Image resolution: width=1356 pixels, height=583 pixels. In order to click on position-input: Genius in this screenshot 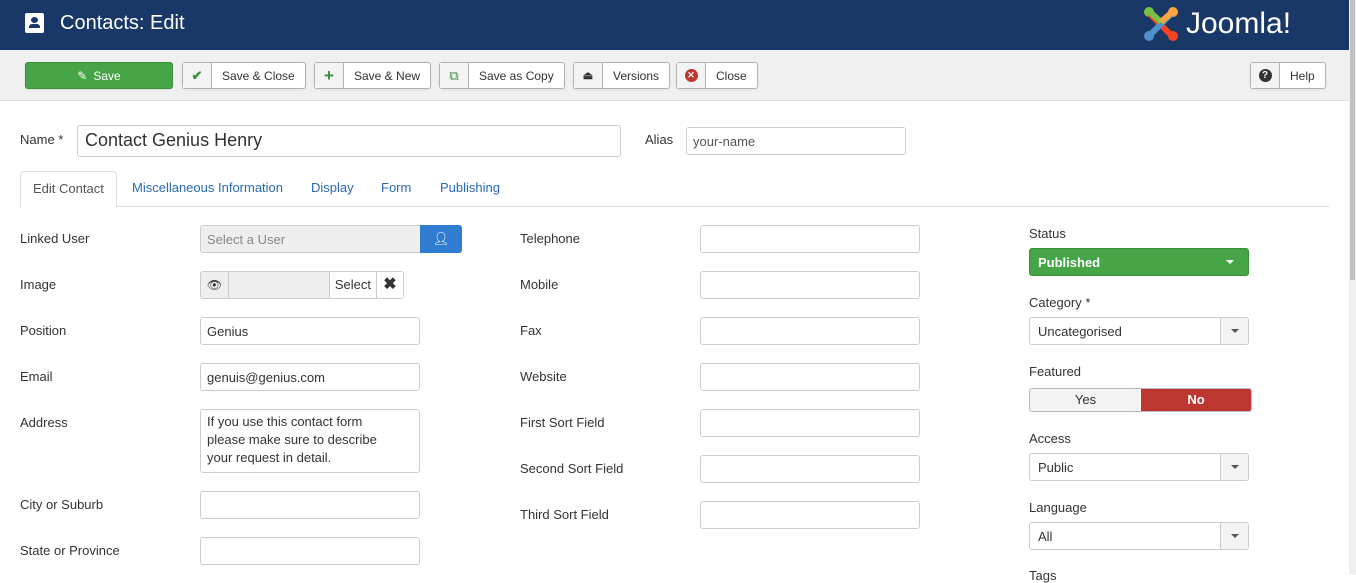, I will do `click(310, 331)`.